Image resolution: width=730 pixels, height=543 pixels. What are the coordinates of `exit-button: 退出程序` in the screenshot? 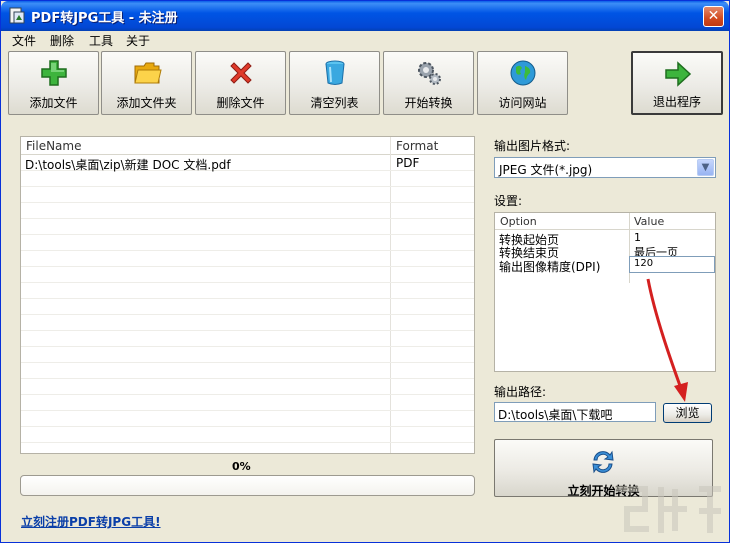 It's located at (677, 83).